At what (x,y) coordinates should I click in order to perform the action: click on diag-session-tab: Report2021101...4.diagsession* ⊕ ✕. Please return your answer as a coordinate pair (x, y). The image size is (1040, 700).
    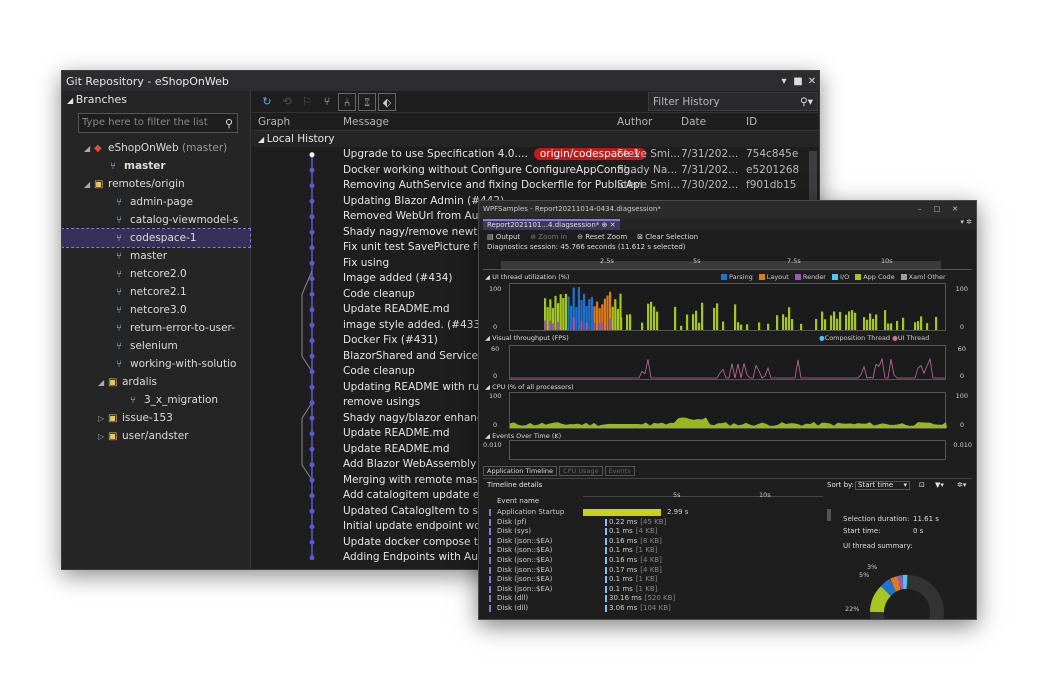
    Looking at the image, I should click on (551, 224).